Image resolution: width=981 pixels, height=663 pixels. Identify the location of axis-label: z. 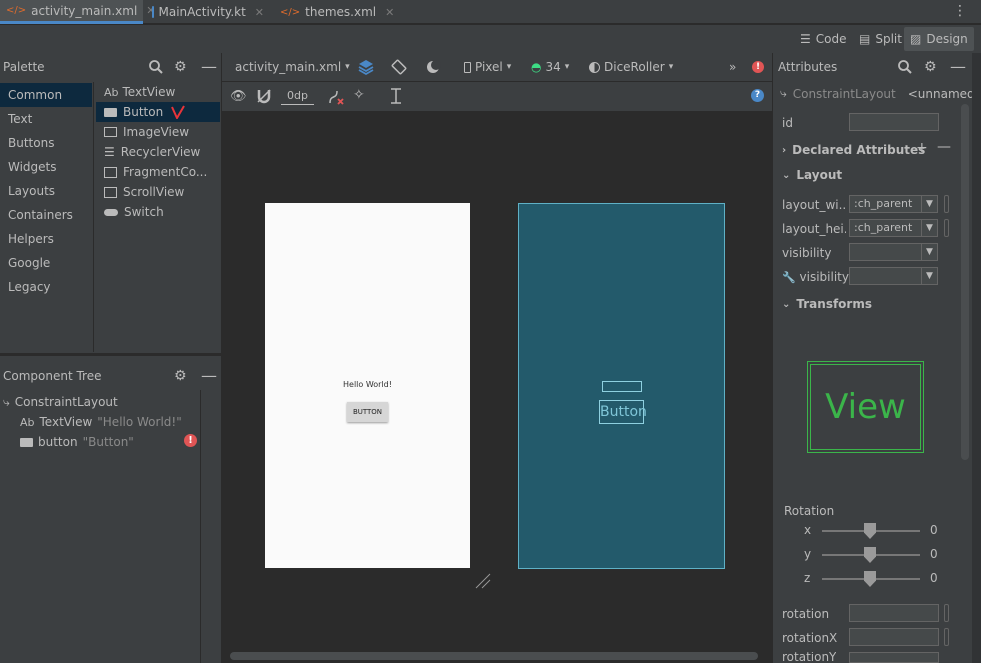
(807, 578).